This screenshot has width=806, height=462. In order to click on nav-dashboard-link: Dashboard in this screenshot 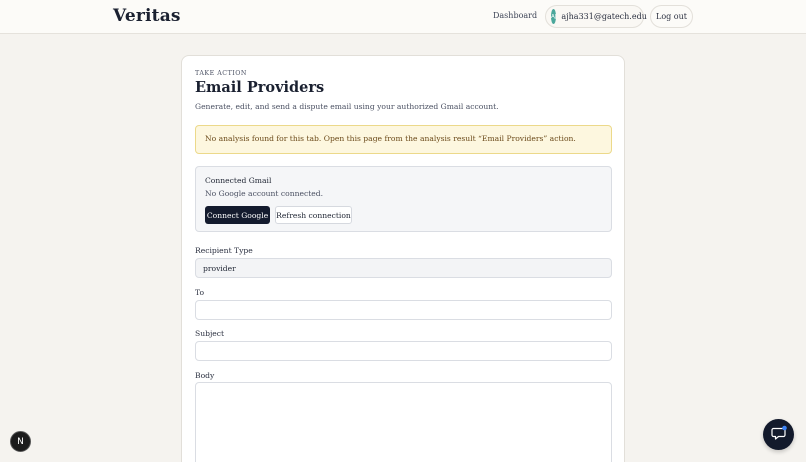, I will do `click(515, 15)`.